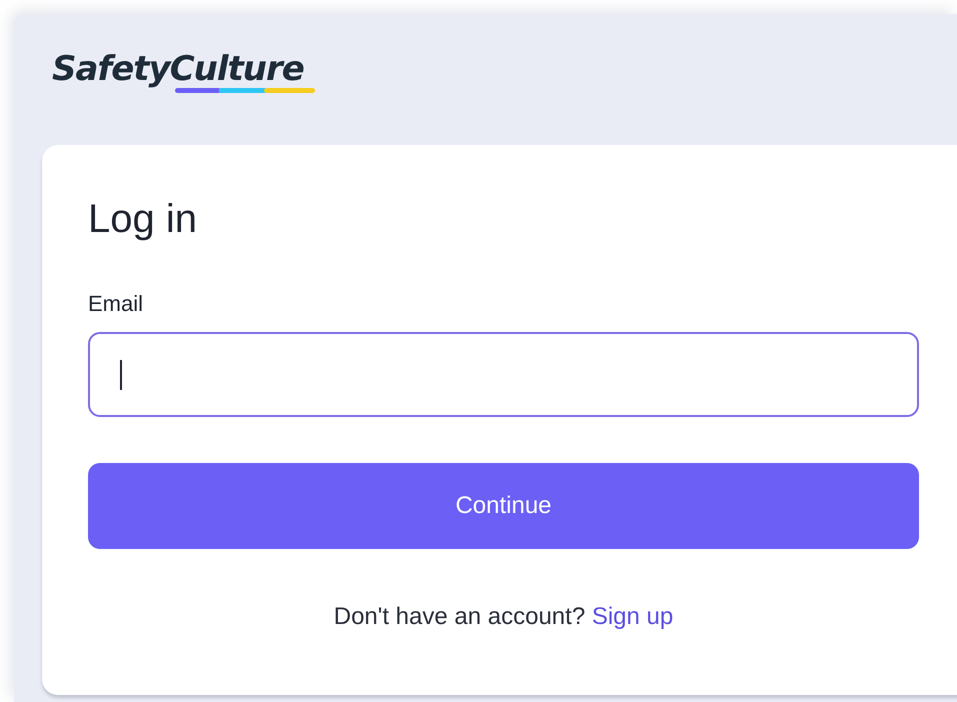  I want to click on email-field, so click(503, 374).